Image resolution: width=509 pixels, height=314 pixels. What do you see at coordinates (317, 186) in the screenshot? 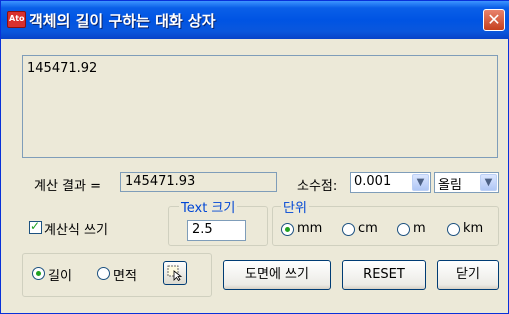
I see `decimal-label: 소수점:` at bounding box center [317, 186].